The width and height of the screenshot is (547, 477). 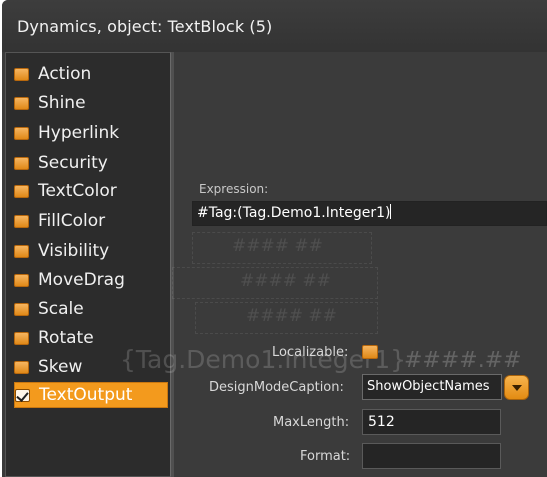 What do you see at coordinates (21, 251) in the screenshot?
I see `checkbox-visibility` at bounding box center [21, 251].